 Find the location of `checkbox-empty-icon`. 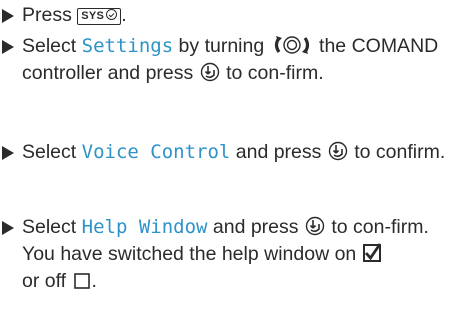

checkbox-empty-icon is located at coordinates (81, 281).